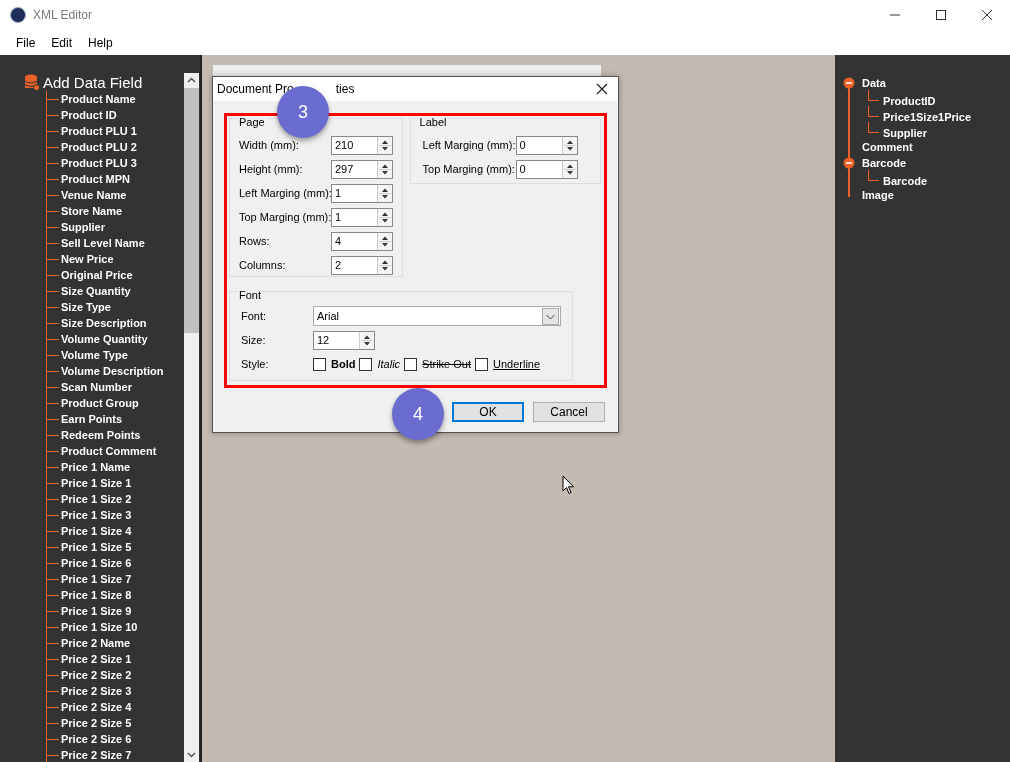  Describe the element at coordinates (26, 42) in the screenshot. I see `menu-item: File` at that location.